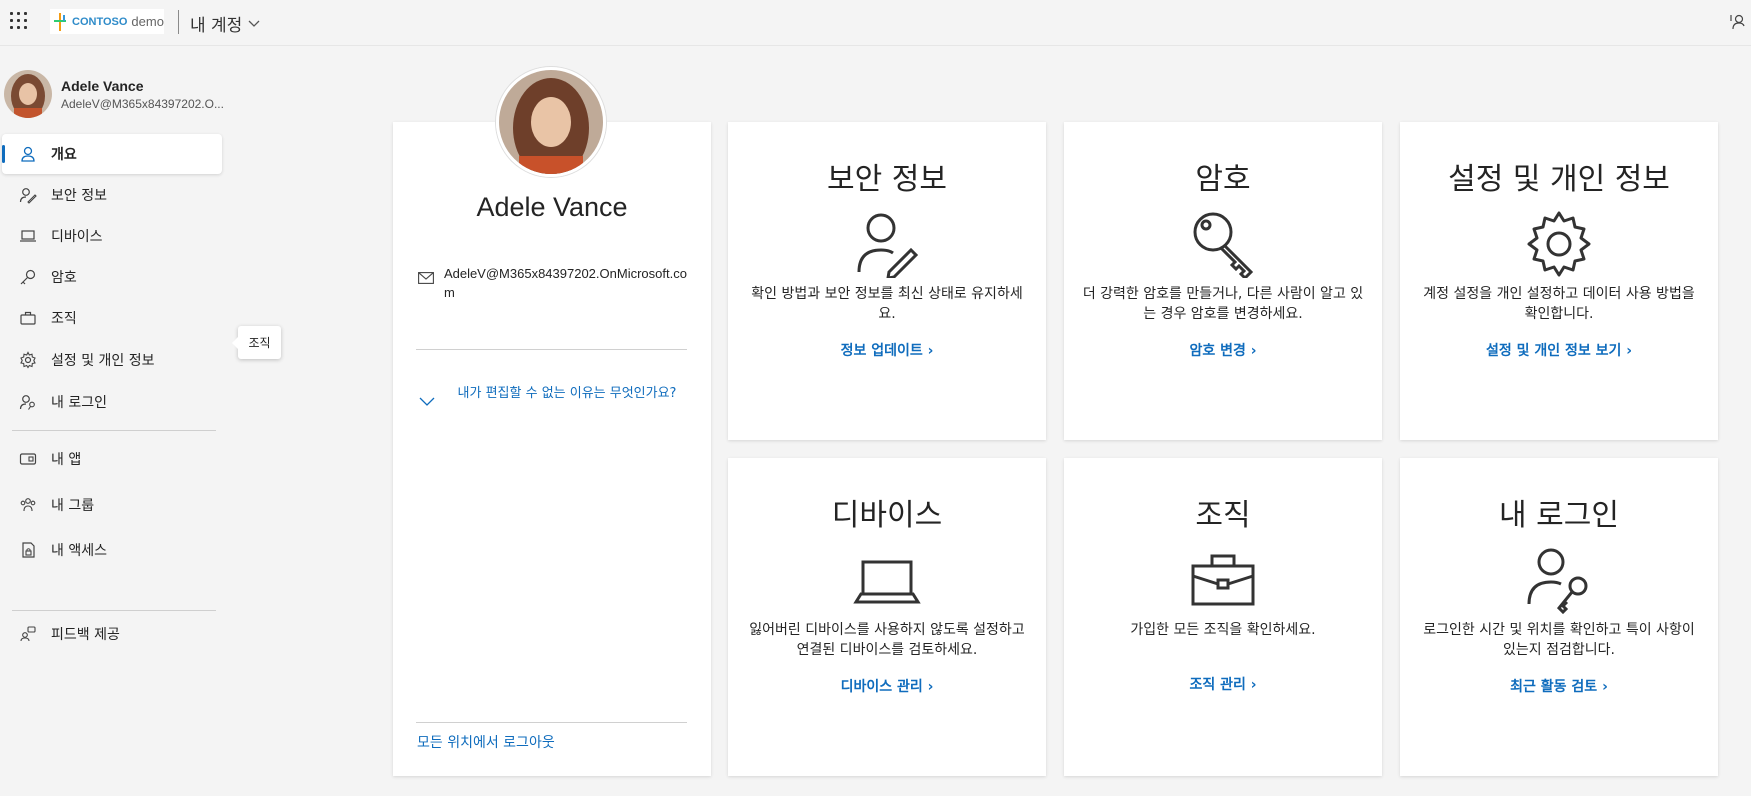 The width and height of the screenshot is (1751, 796). I want to click on feedback-icon, so click(28, 634).